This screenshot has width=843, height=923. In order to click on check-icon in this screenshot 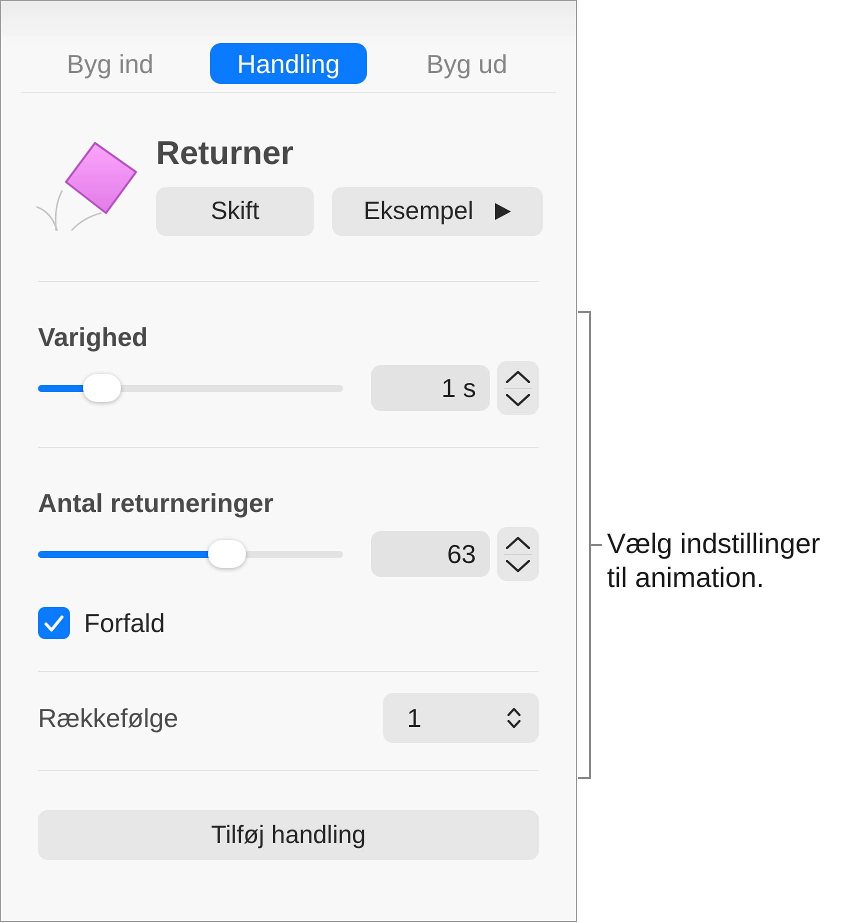, I will do `click(54, 623)`.